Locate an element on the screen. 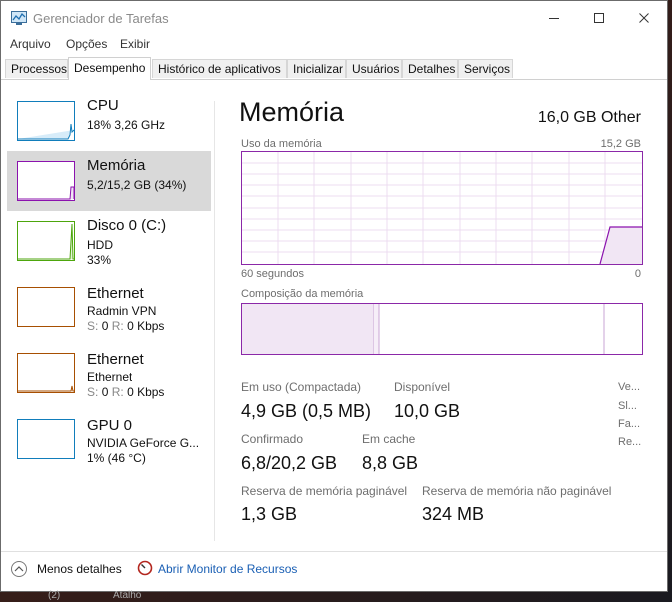  time-axis-right: 0 is located at coordinates (637, 274).